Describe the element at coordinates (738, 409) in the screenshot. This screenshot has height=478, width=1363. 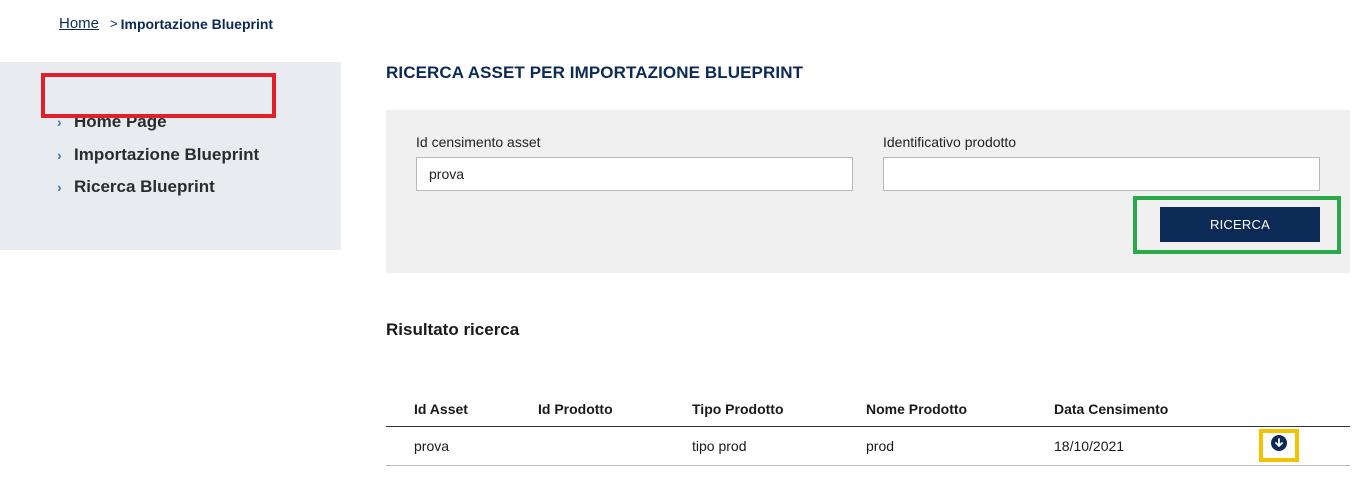
I see `column-header-tipo-prodotto: Tipo Prodotto` at that location.